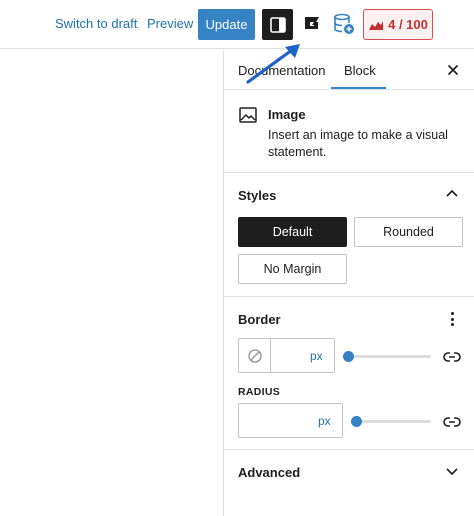 Image resolution: width=474 pixels, height=516 pixels. Describe the element at coordinates (292, 269) in the screenshot. I see `style-no-margin-button: No Margin` at that location.